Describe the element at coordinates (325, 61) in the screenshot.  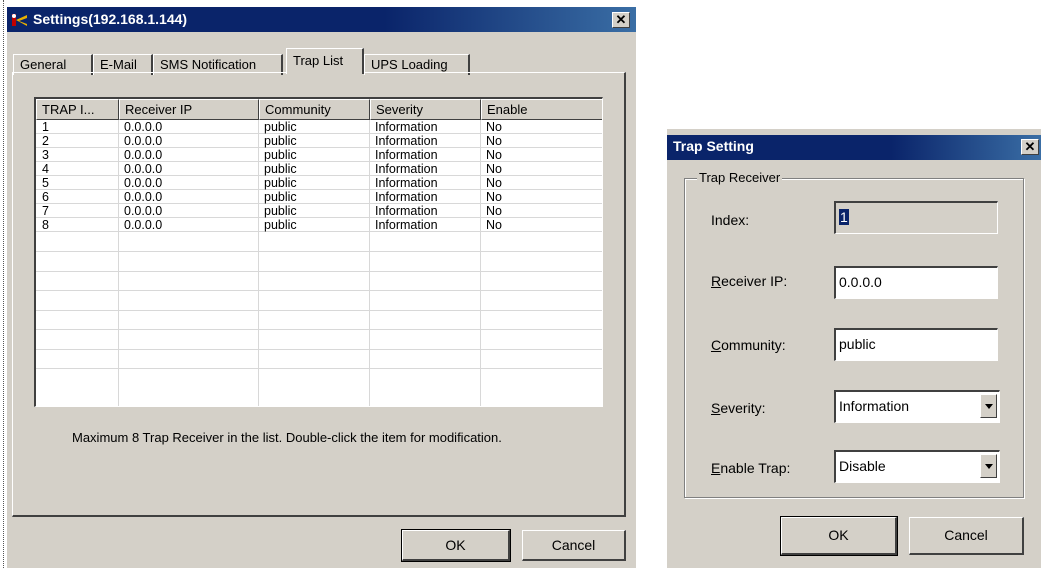
I see `tab-trap-list: Trap List` at that location.